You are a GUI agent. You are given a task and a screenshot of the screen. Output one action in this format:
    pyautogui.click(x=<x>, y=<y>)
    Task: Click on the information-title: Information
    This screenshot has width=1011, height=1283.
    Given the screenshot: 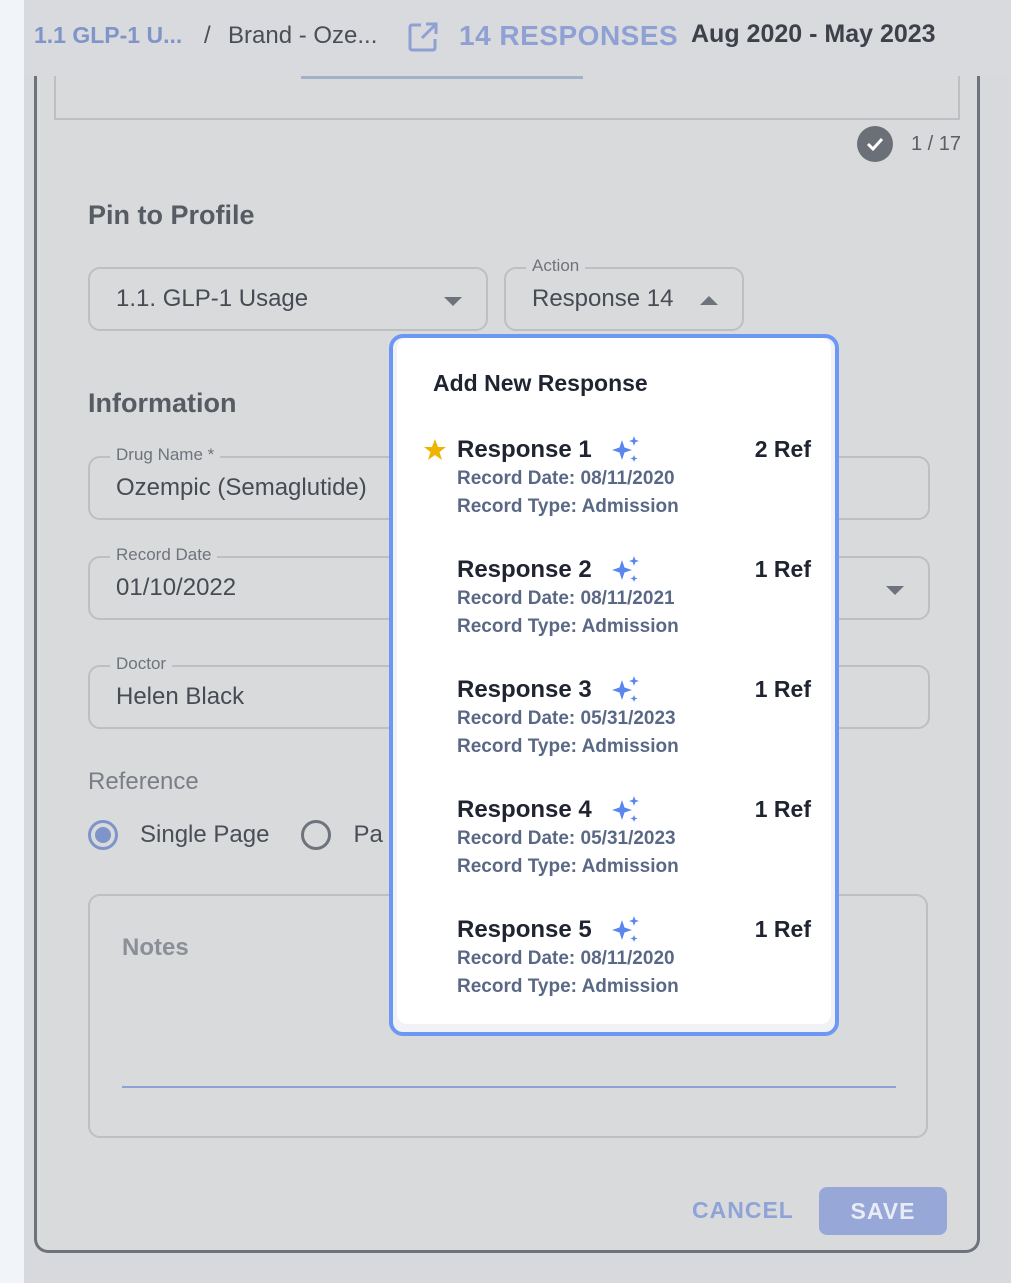 What is the action you would take?
    pyautogui.click(x=162, y=403)
    